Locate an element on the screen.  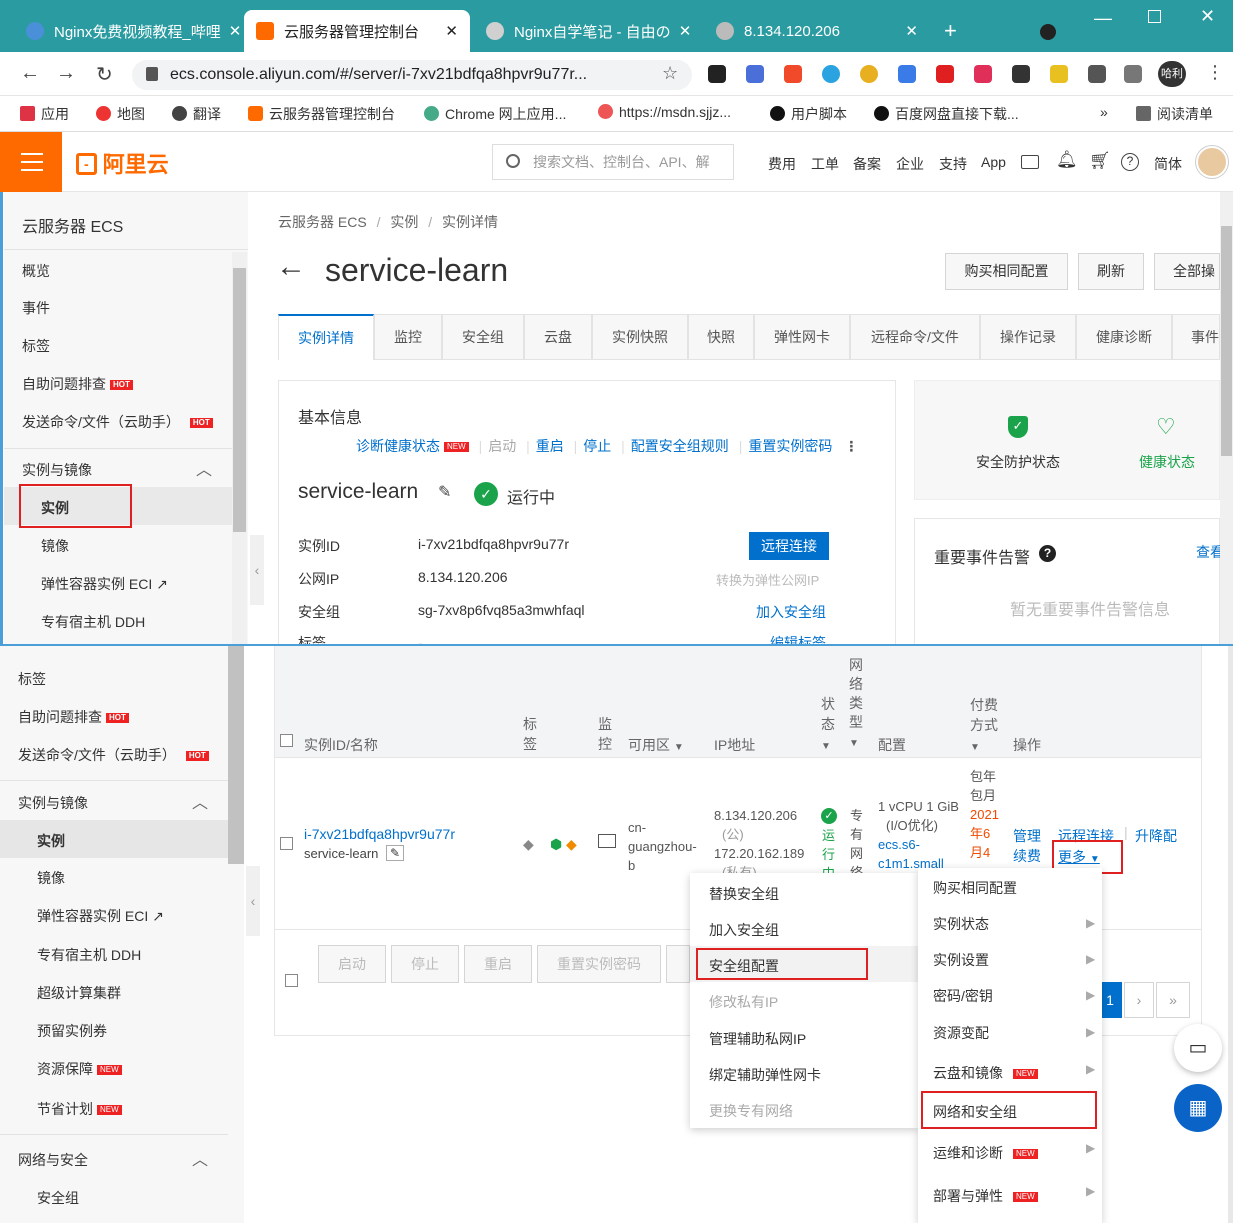
reading-list: 阅读清单 is located at coordinates (1174, 114).